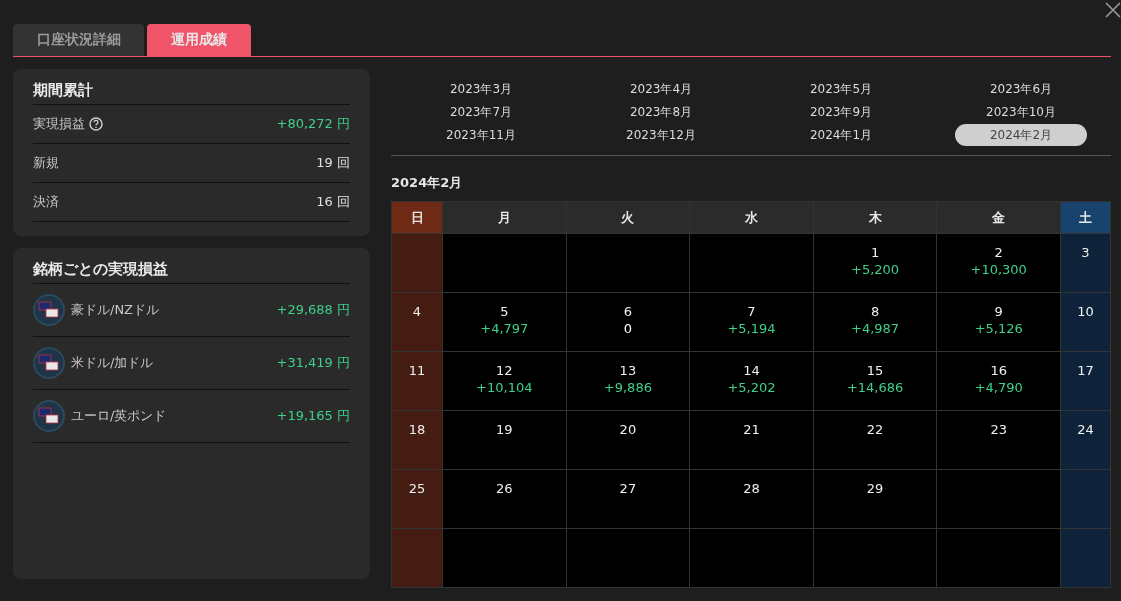 The width and height of the screenshot is (1121, 601). I want to click on month-option: 2023年5月, so click(841, 89).